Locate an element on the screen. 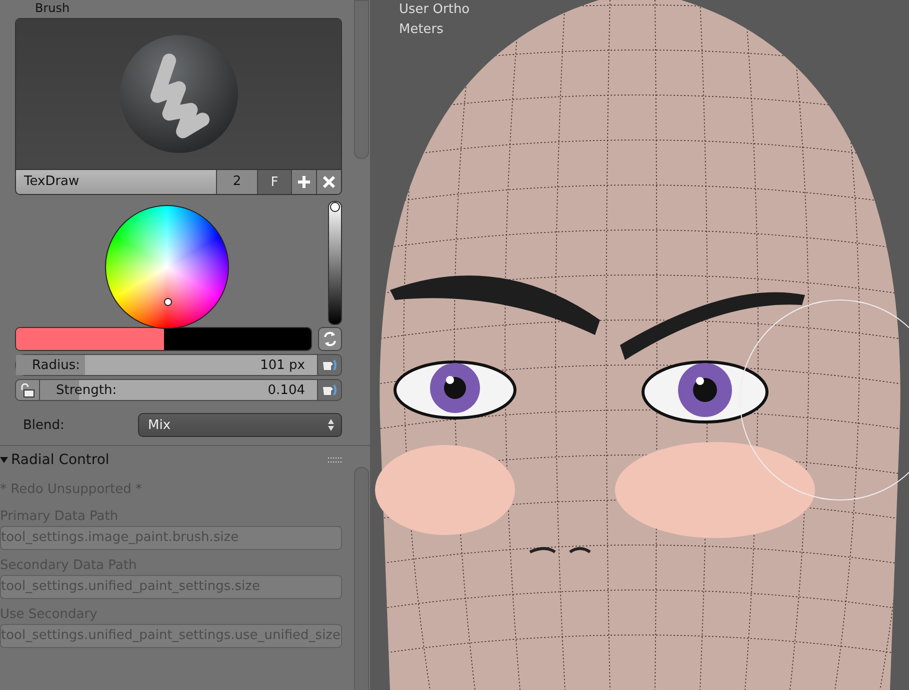  swap-colors-button is located at coordinates (330, 339).